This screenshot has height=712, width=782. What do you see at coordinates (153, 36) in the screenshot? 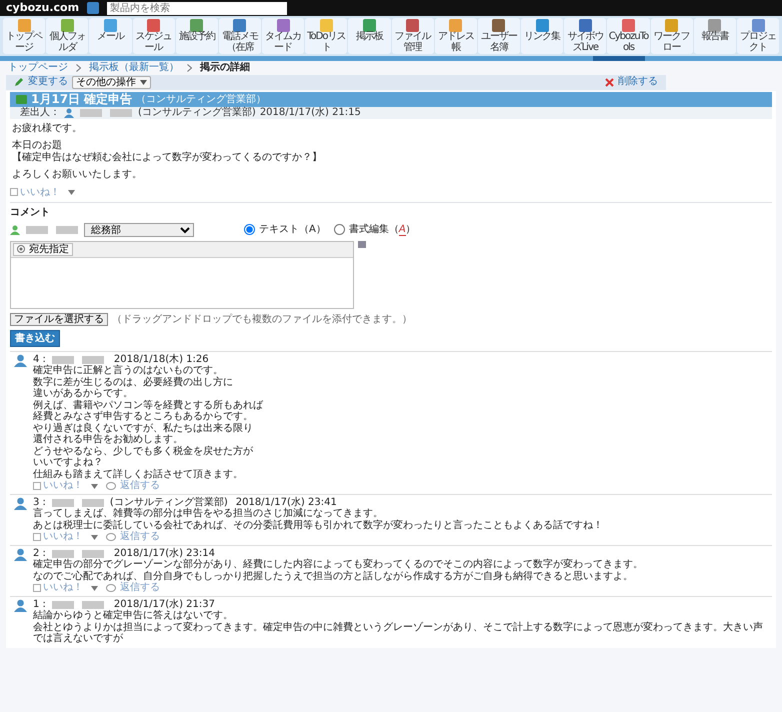
I see `app-launcher-button: スケジュール` at bounding box center [153, 36].